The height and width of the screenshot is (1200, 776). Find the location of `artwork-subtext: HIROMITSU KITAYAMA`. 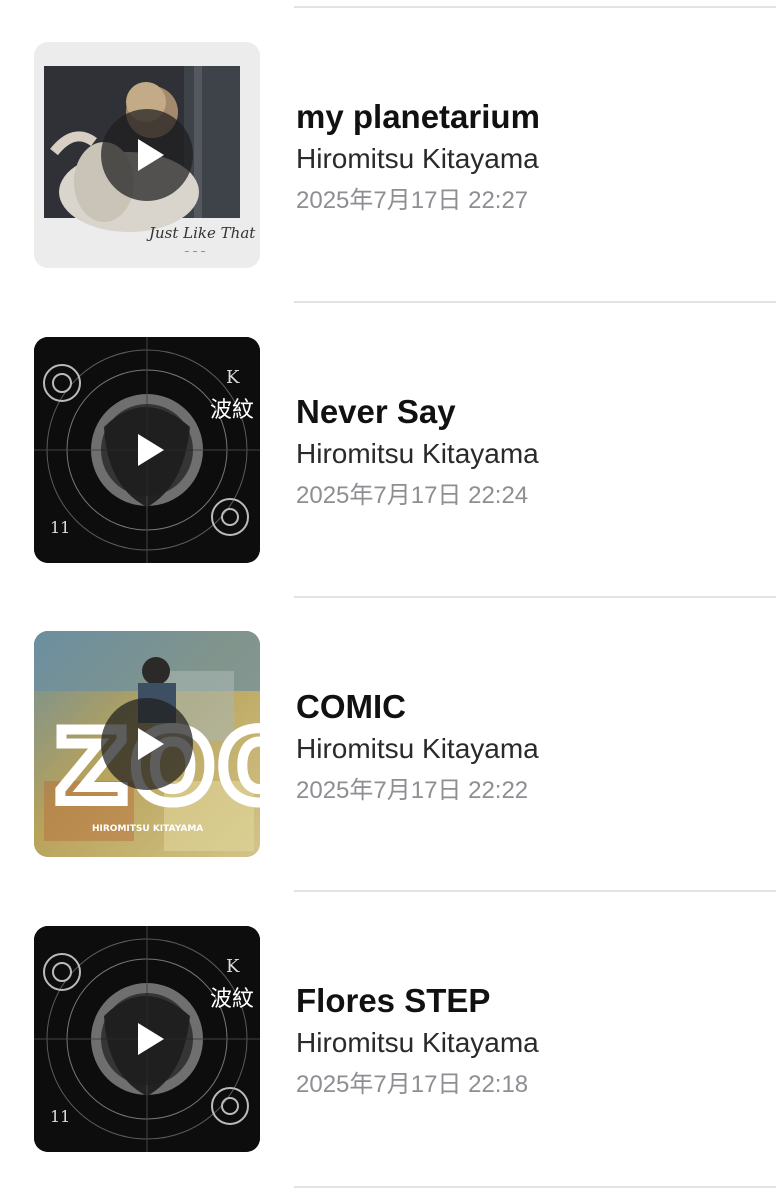

artwork-subtext: HIROMITSU KITAYAMA is located at coordinates (147, 829).